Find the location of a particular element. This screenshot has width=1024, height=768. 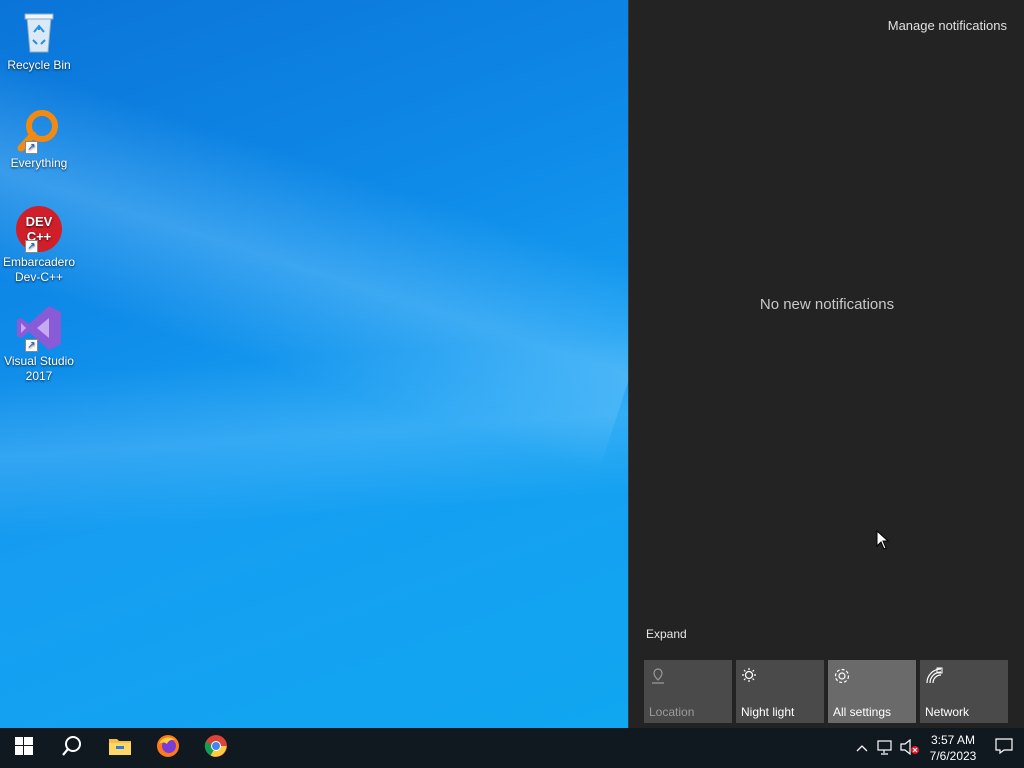

network-status-button is located at coordinates (886, 748).